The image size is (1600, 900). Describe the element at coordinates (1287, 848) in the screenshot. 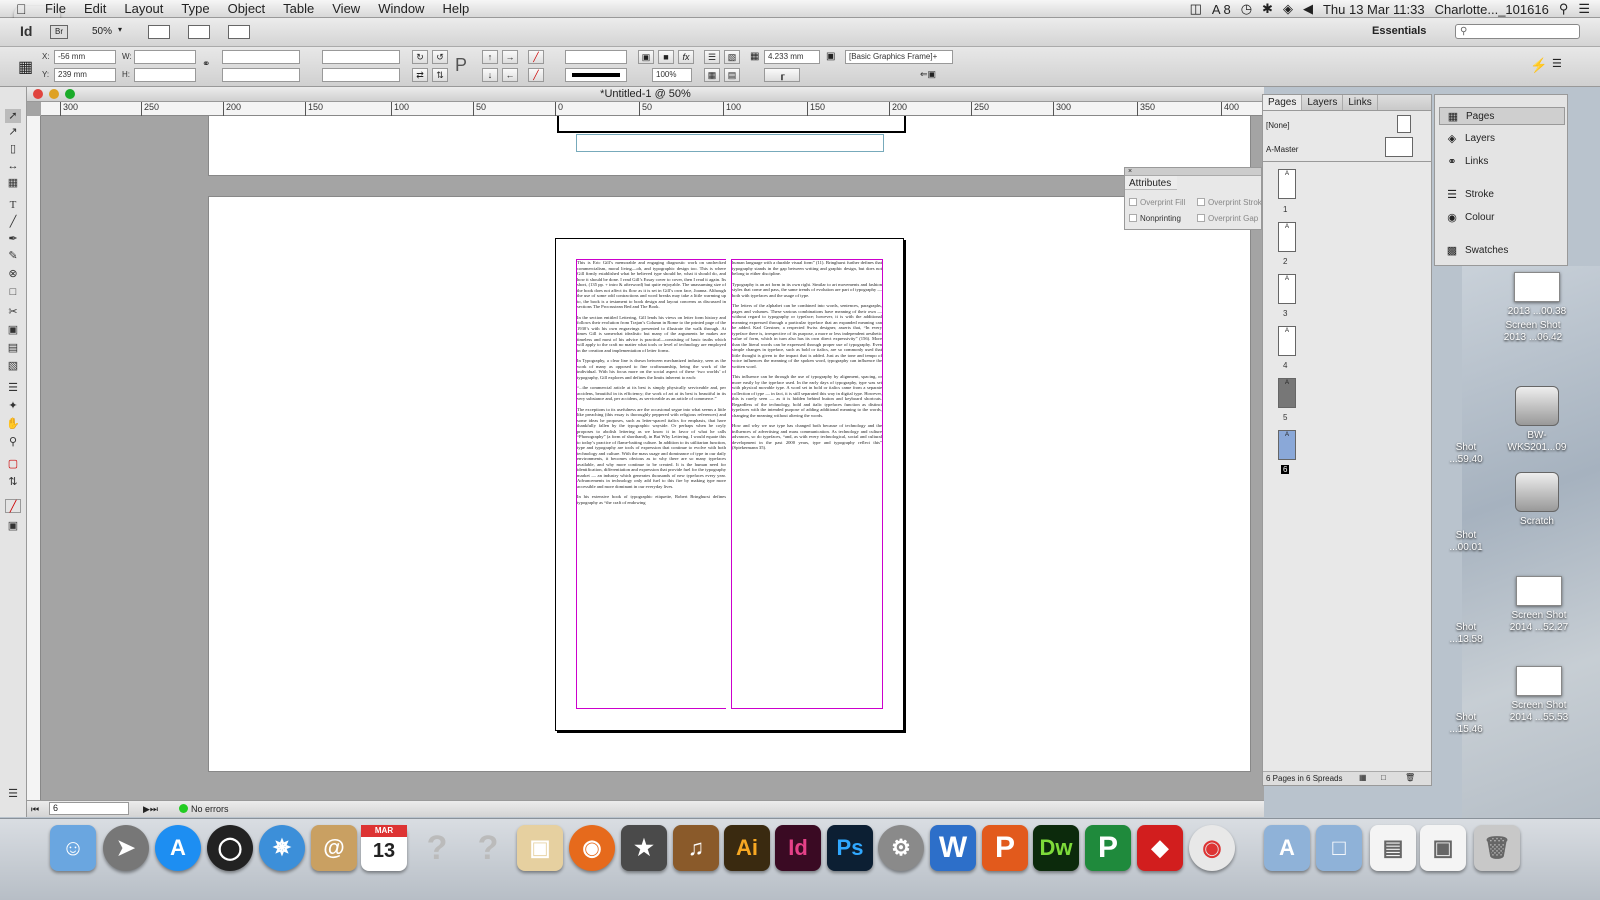

I see `applications-folder-icon: A` at that location.